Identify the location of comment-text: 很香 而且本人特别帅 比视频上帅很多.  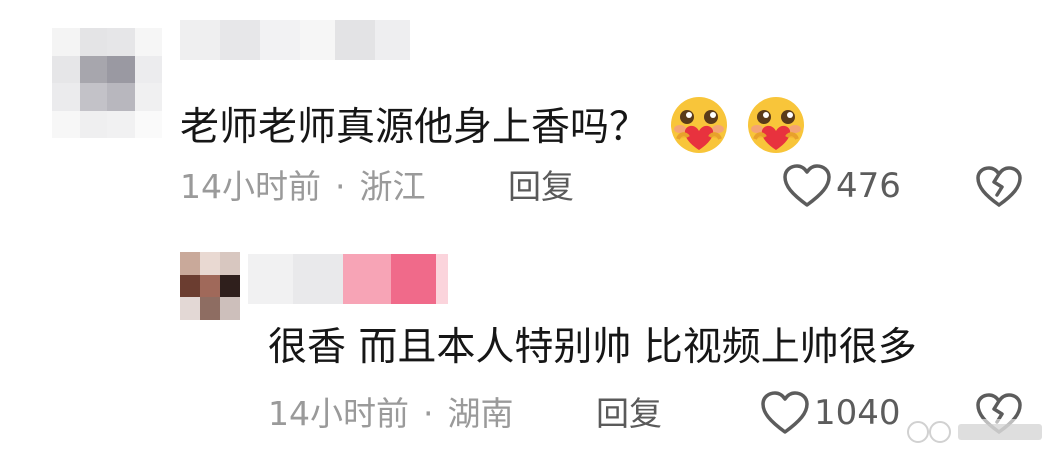
(592, 347).